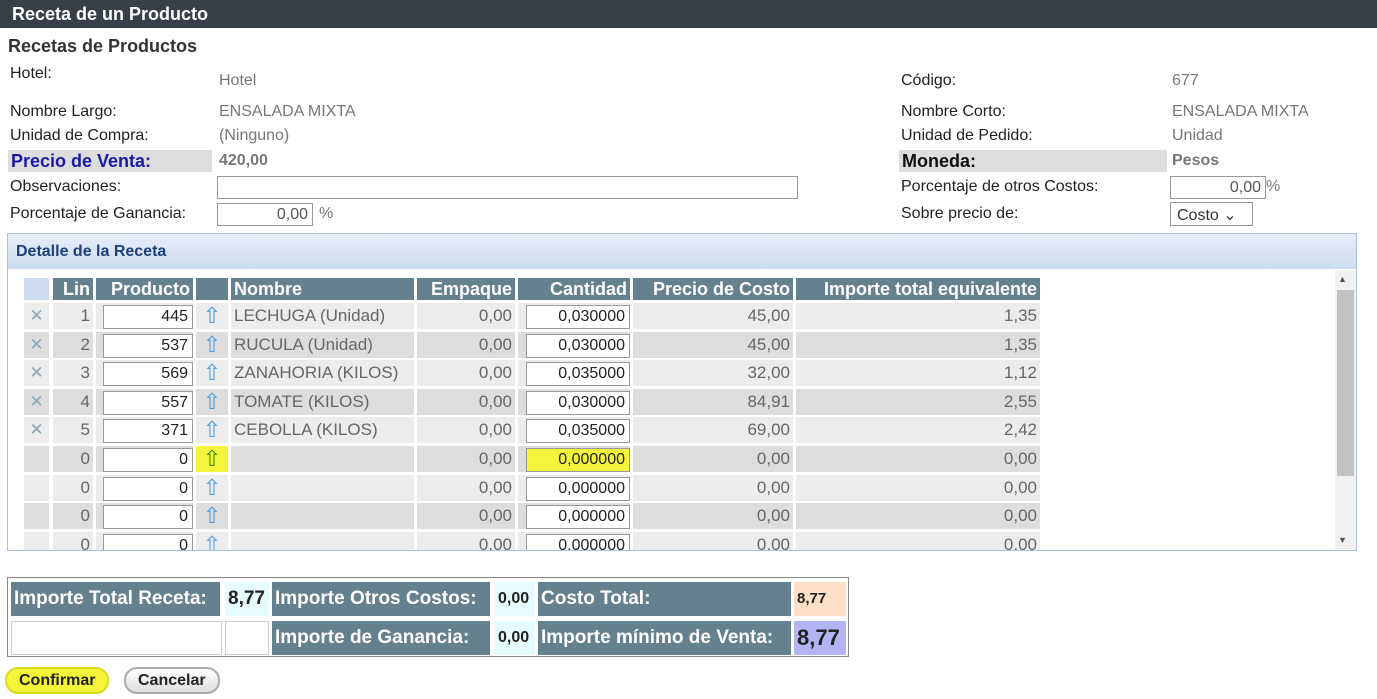  What do you see at coordinates (322, 516) in the screenshot?
I see `row-nombre` at bounding box center [322, 516].